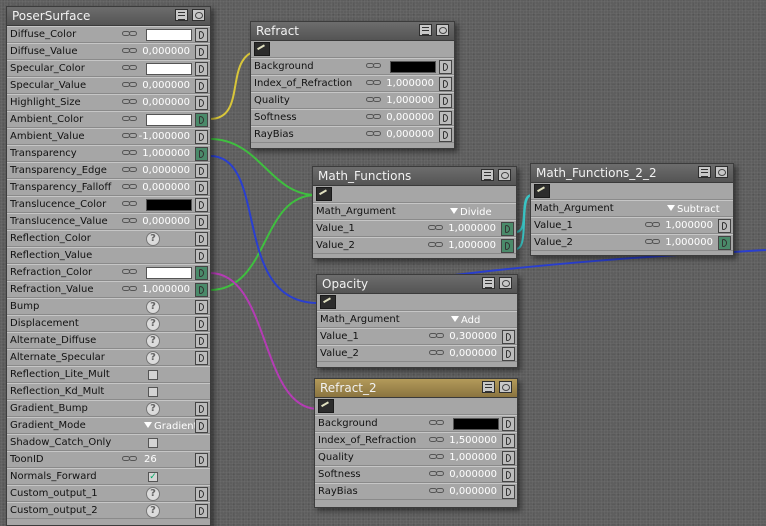 The image size is (766, 526). Describe the element at coordinates (108, 391) in the screenshot. I see `parameter-row: Reflection_Kd_Mult` at that location.